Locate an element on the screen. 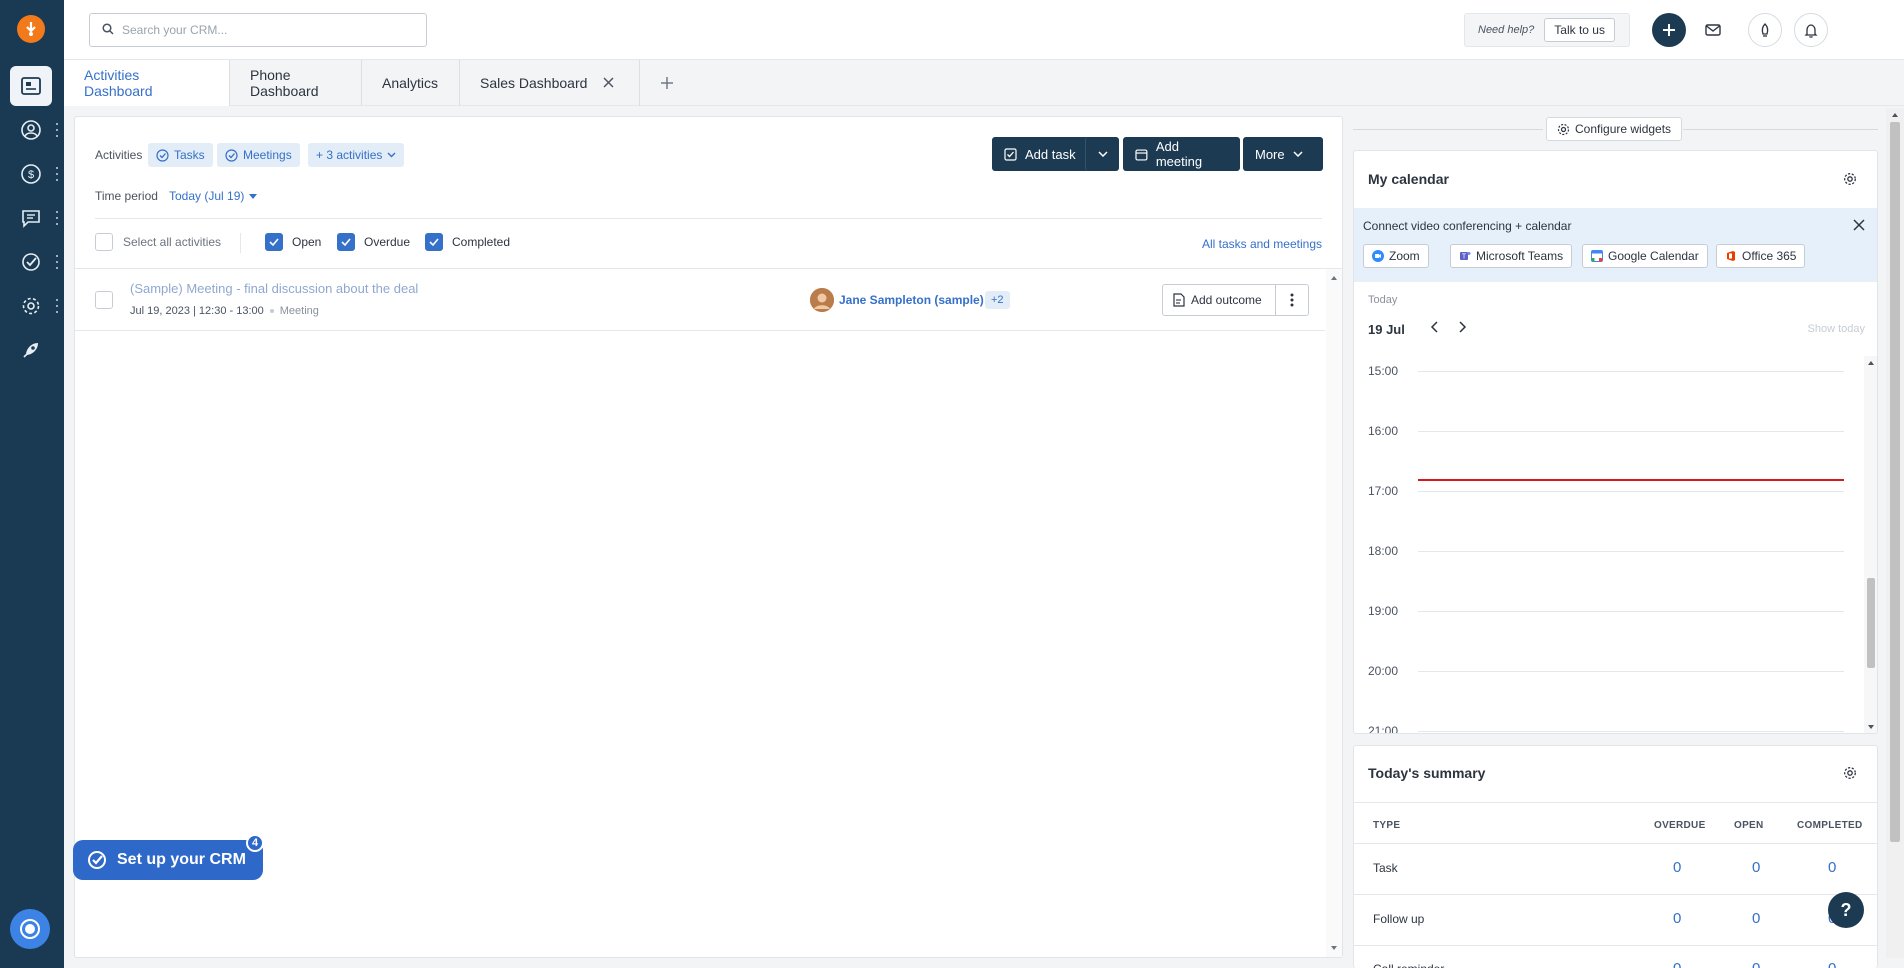 This screenshot has width=1904, height=968. chip-more-activities: + 3 activities is located at coordinates (356, 155).